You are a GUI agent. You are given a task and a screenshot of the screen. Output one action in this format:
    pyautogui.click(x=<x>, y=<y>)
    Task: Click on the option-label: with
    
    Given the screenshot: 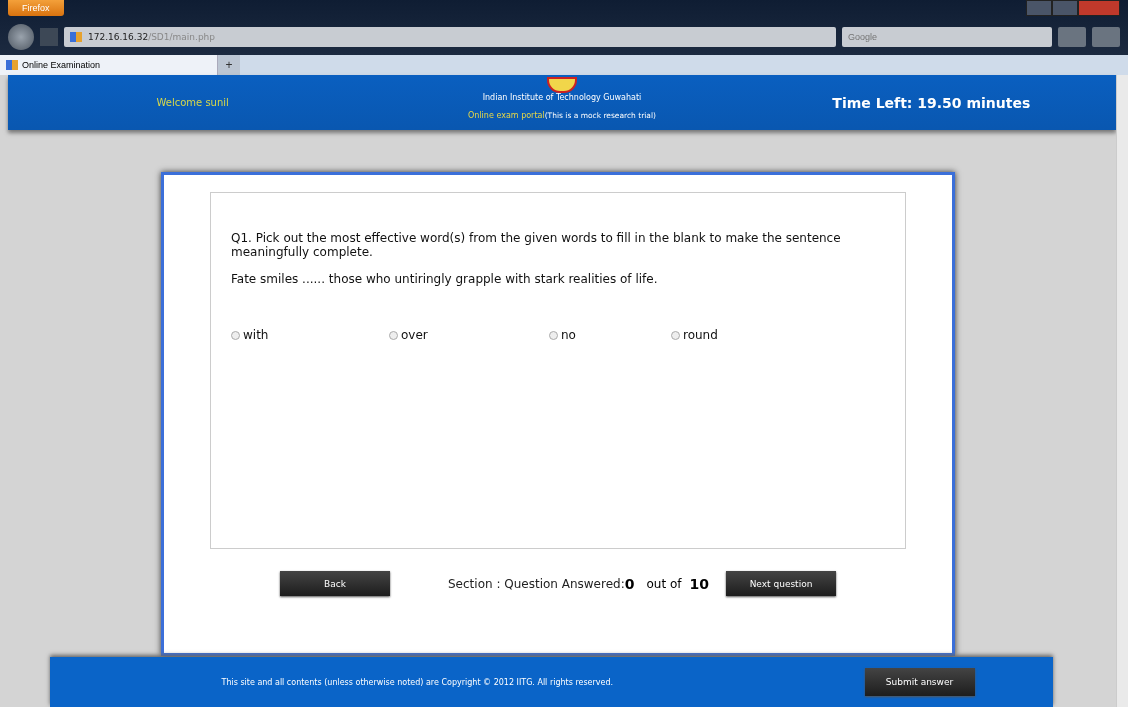 What is the action you would take?
    pyautogui.click(x=256, y=335)
    